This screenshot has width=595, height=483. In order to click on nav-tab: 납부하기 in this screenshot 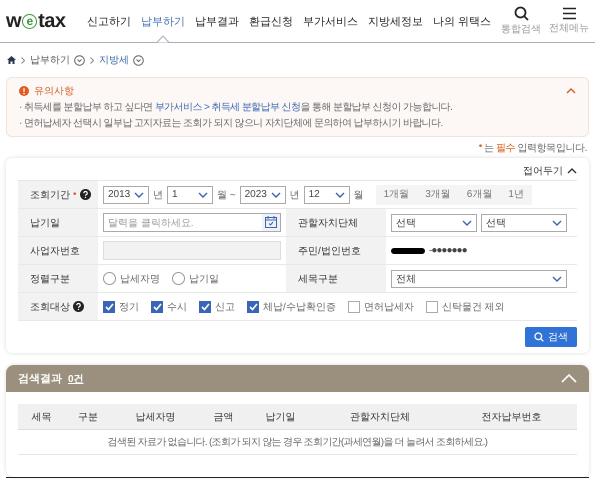, I will do `click(162, 21)`.